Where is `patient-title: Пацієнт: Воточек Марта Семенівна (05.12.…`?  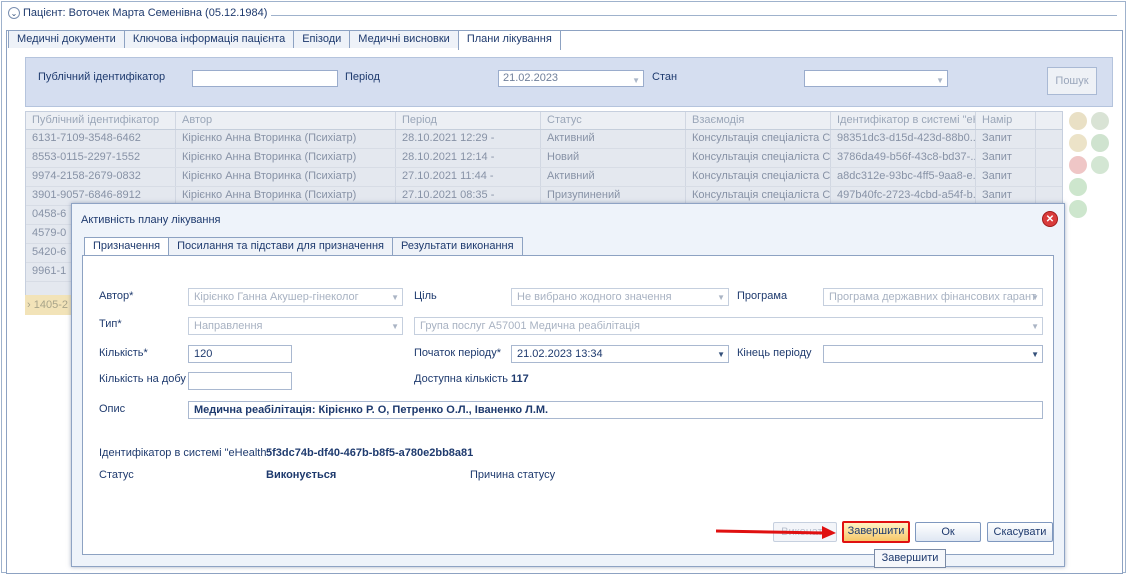
patient-title: Пацієнт: Воточек Марта Семенівна (05.12.… is located at coordinates (145, 13).